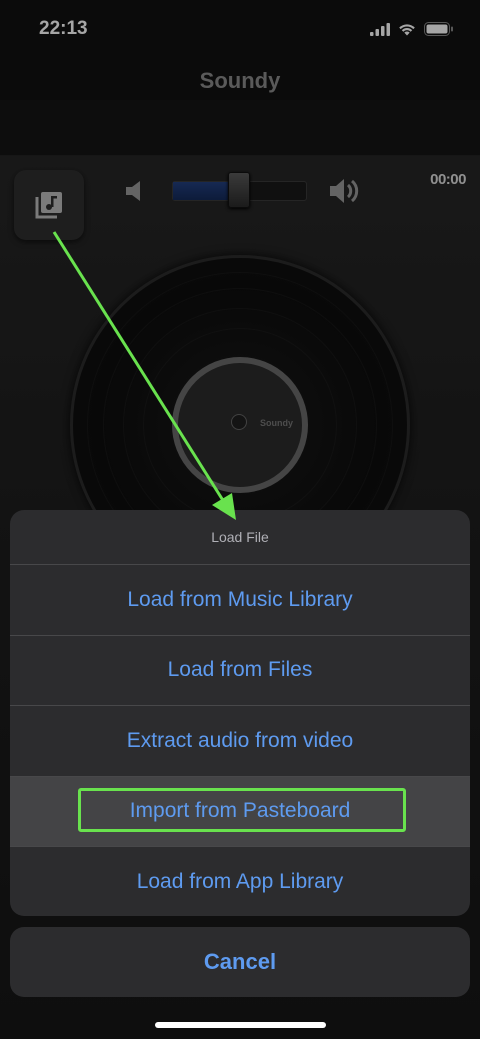 This screenshot has width=480, height=1039. I want to click on cancel-button: Cancel, so click(240, 962).